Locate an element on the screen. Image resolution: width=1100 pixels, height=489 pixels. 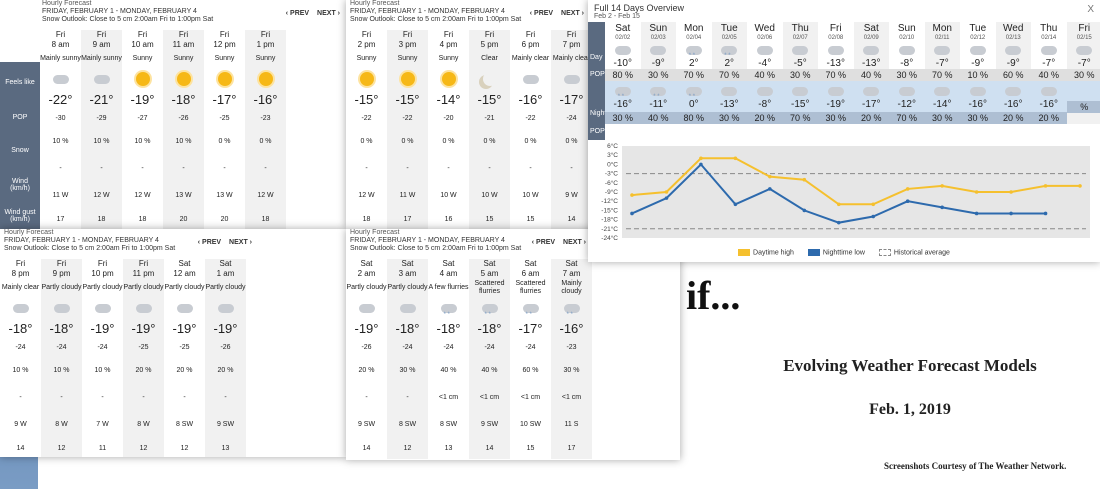
hour-feels-like: -21 is located at coordinates (489, 118).